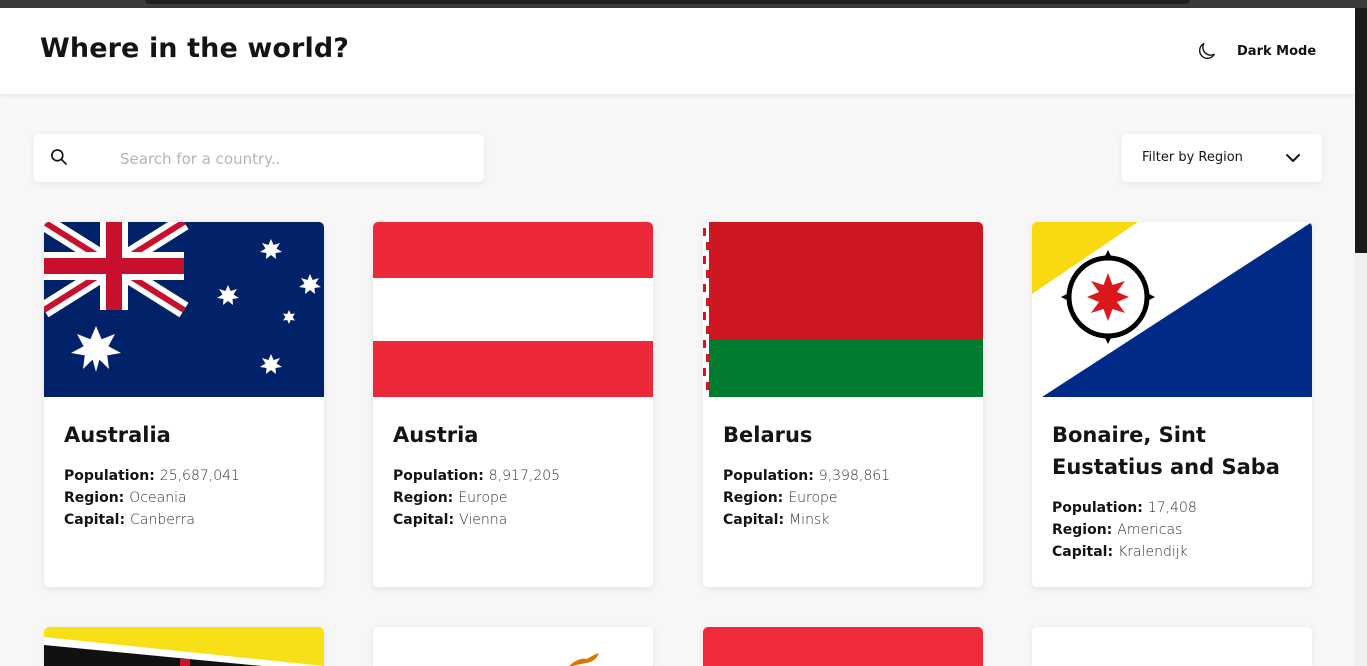 The height and width of the screenshot is (666, 1367). I want to click on dark-mode-label: Dark Mode, so click(1277, 51).